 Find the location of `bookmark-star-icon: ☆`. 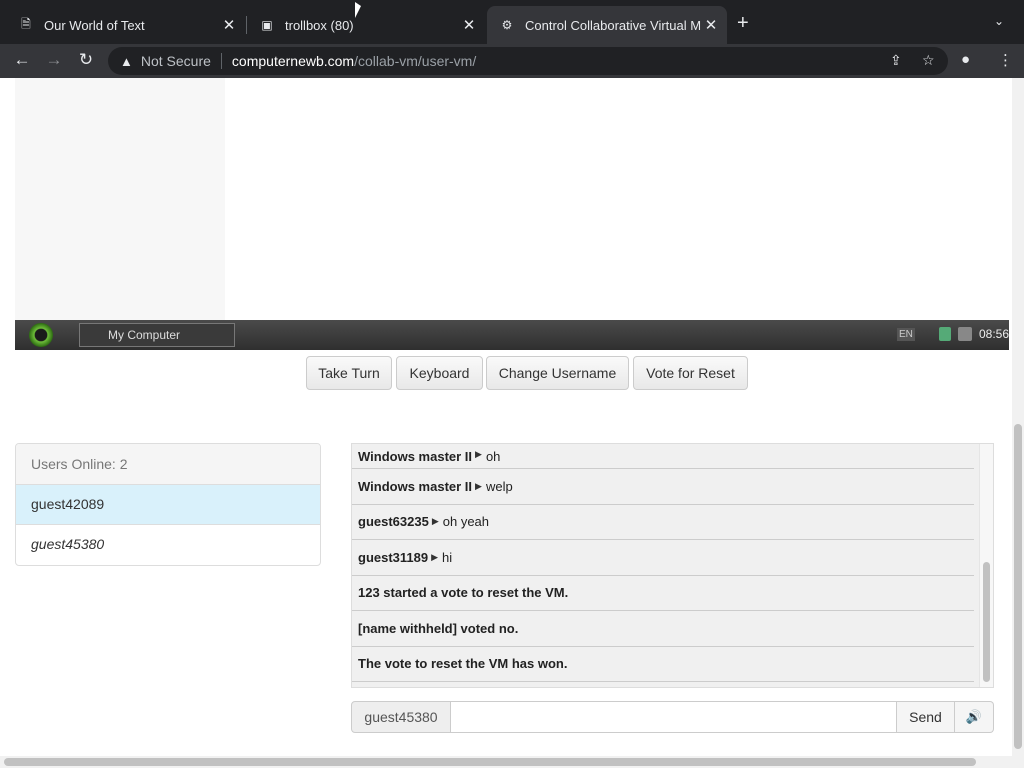

bookmark-star-icon: ☆ is located at coordinates (928, 60).